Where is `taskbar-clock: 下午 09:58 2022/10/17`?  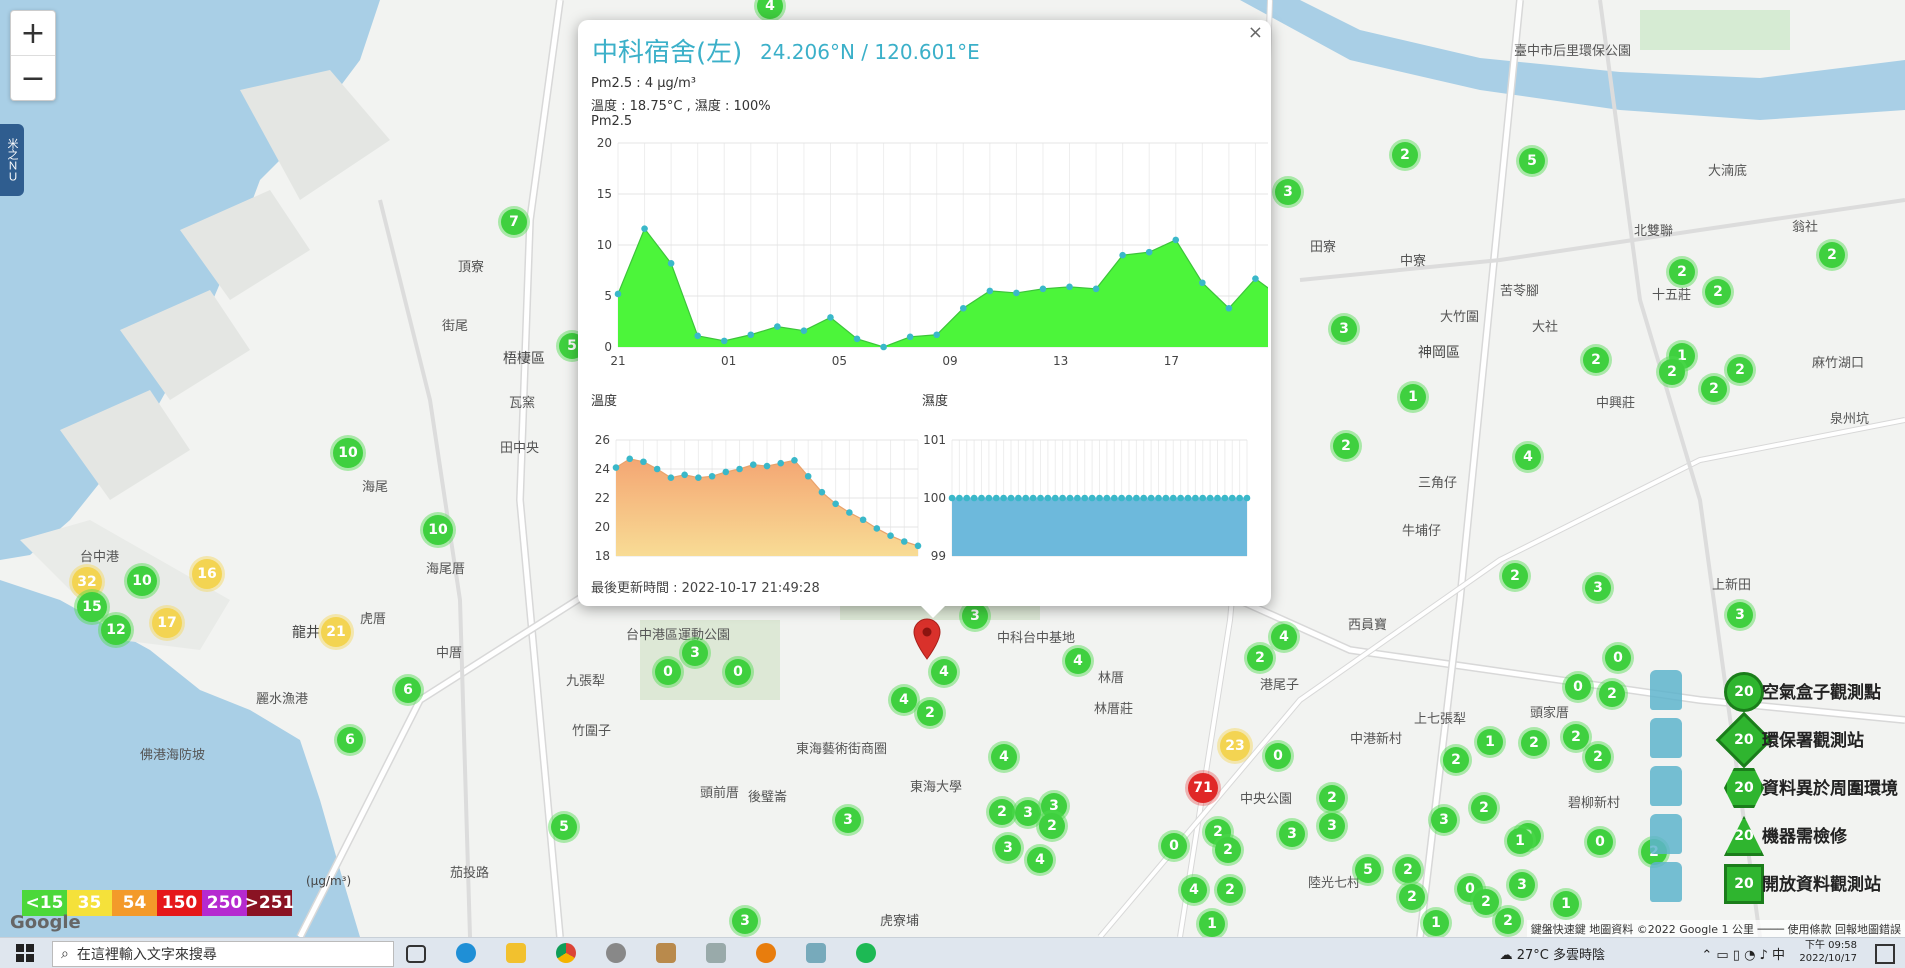
taskbar-clock: 下午 09:58 2022/10/17 is located at coordinates (1828, 952).